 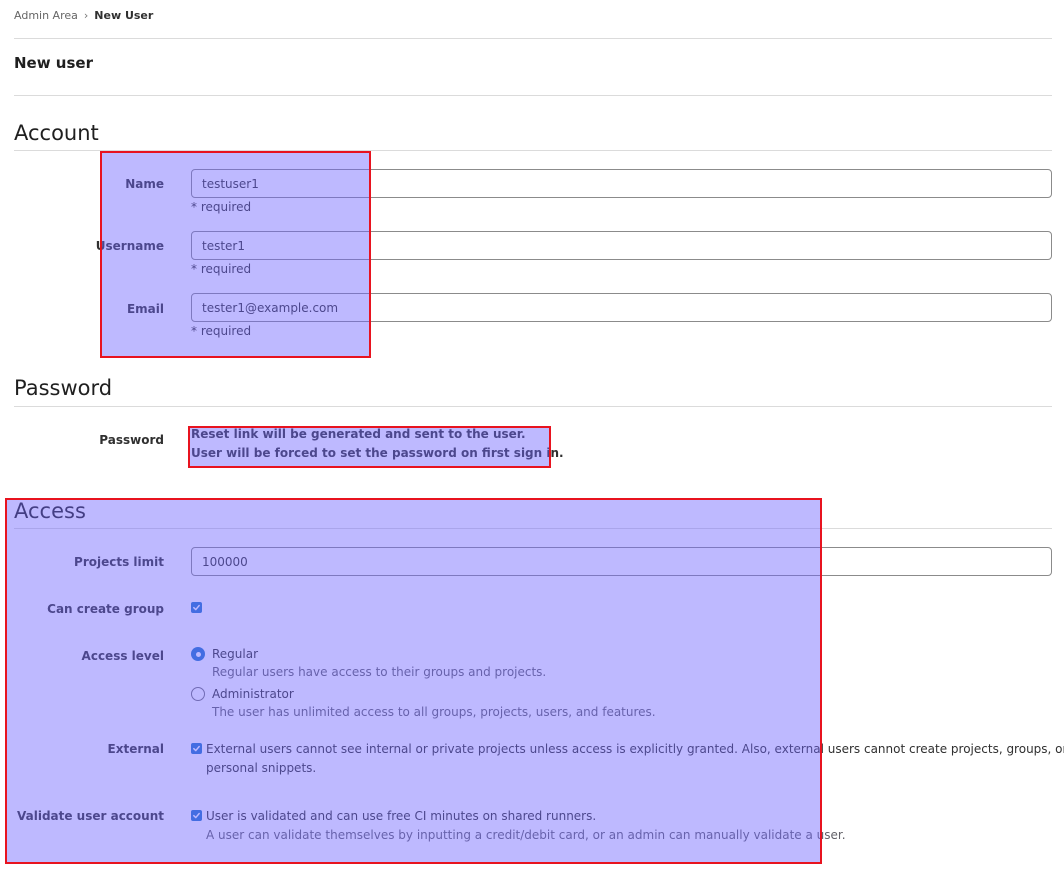 I want to click on section-title-password: Password, so click(x=63, y=388).